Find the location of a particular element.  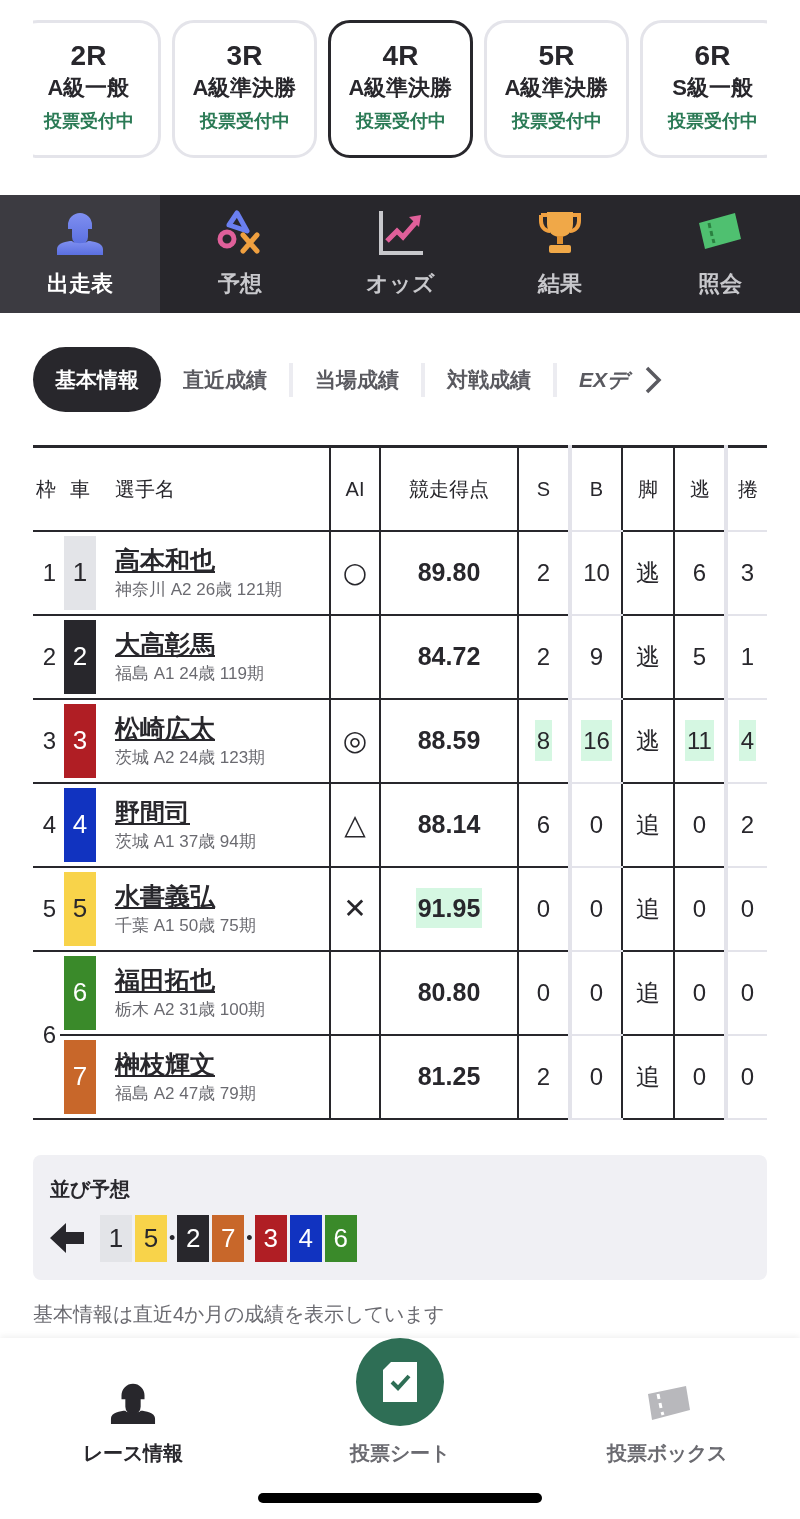

ai-mark: △ is located at coordinates (355, 824).